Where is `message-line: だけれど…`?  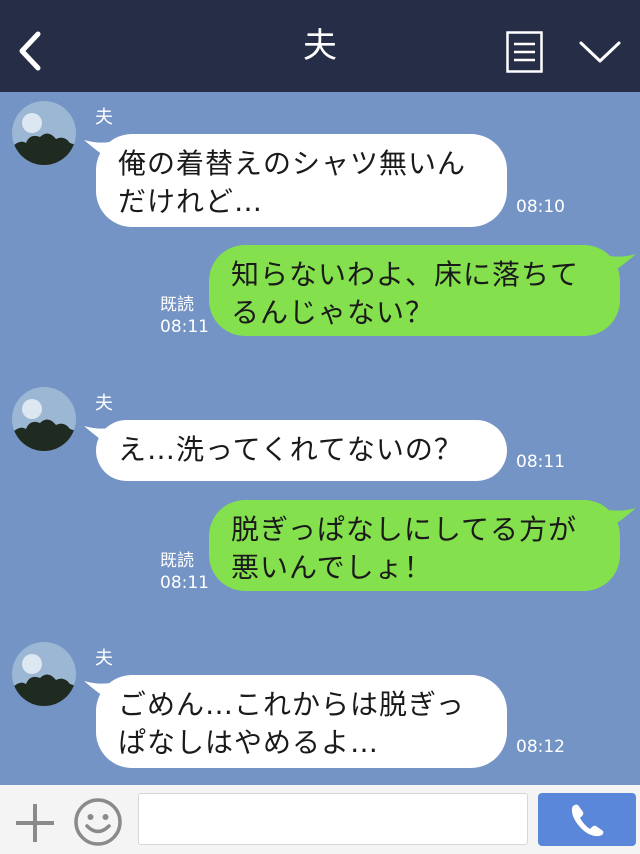
message-line: だけれど… is located at coordinates (191, 201).